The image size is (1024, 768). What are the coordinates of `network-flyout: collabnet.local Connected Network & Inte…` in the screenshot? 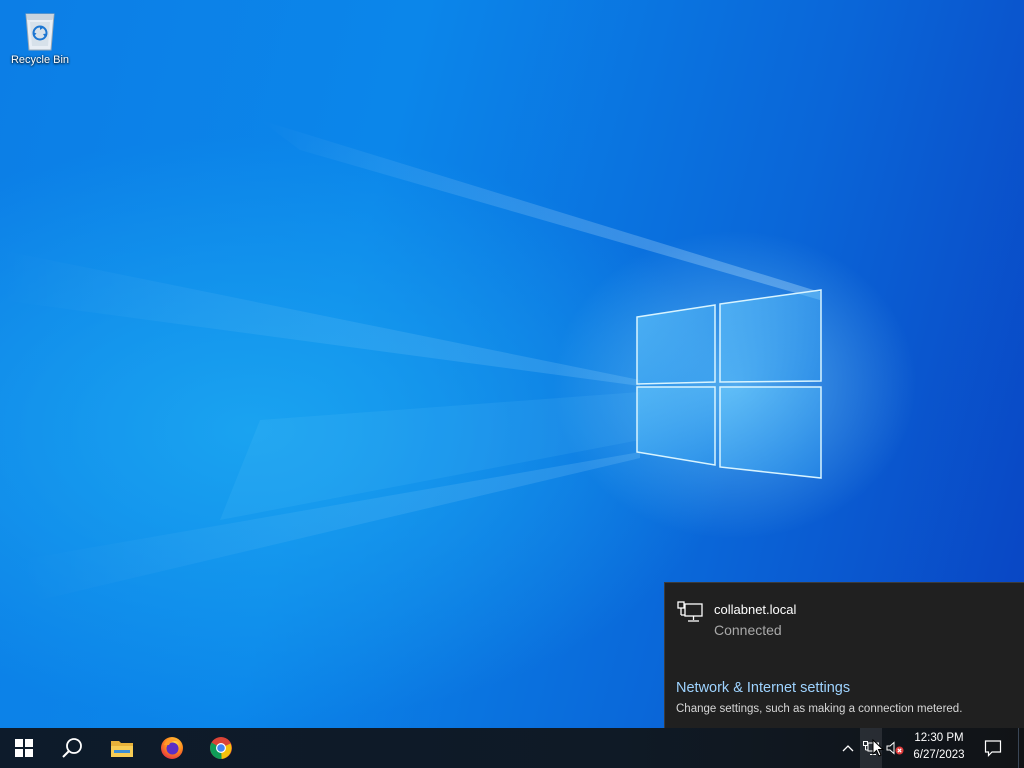 It's located at (844, 655).